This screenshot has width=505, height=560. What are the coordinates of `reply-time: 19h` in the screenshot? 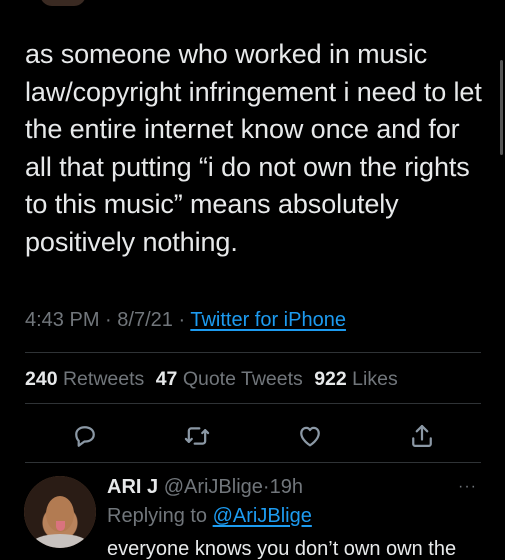 It's located at (286, 487).